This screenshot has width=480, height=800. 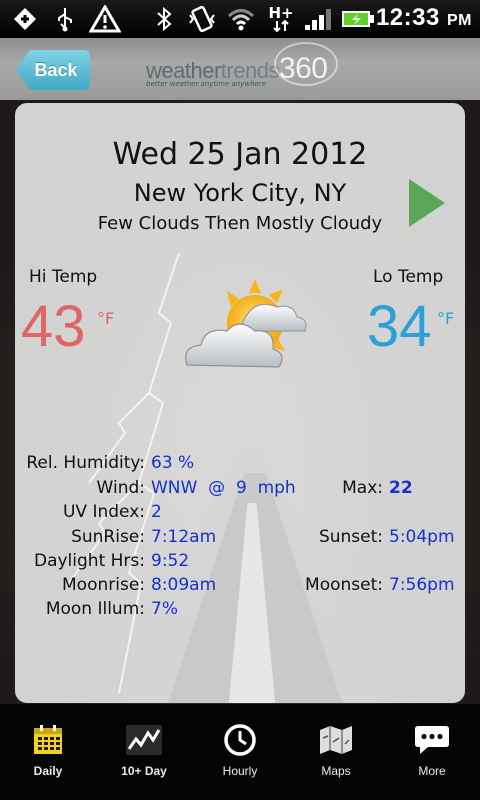 What do you see at coordinates (240, 154) in the screenshot?
I see `forecast-date: Wed 25 Jan 2012` at bounding box center [240, 154].